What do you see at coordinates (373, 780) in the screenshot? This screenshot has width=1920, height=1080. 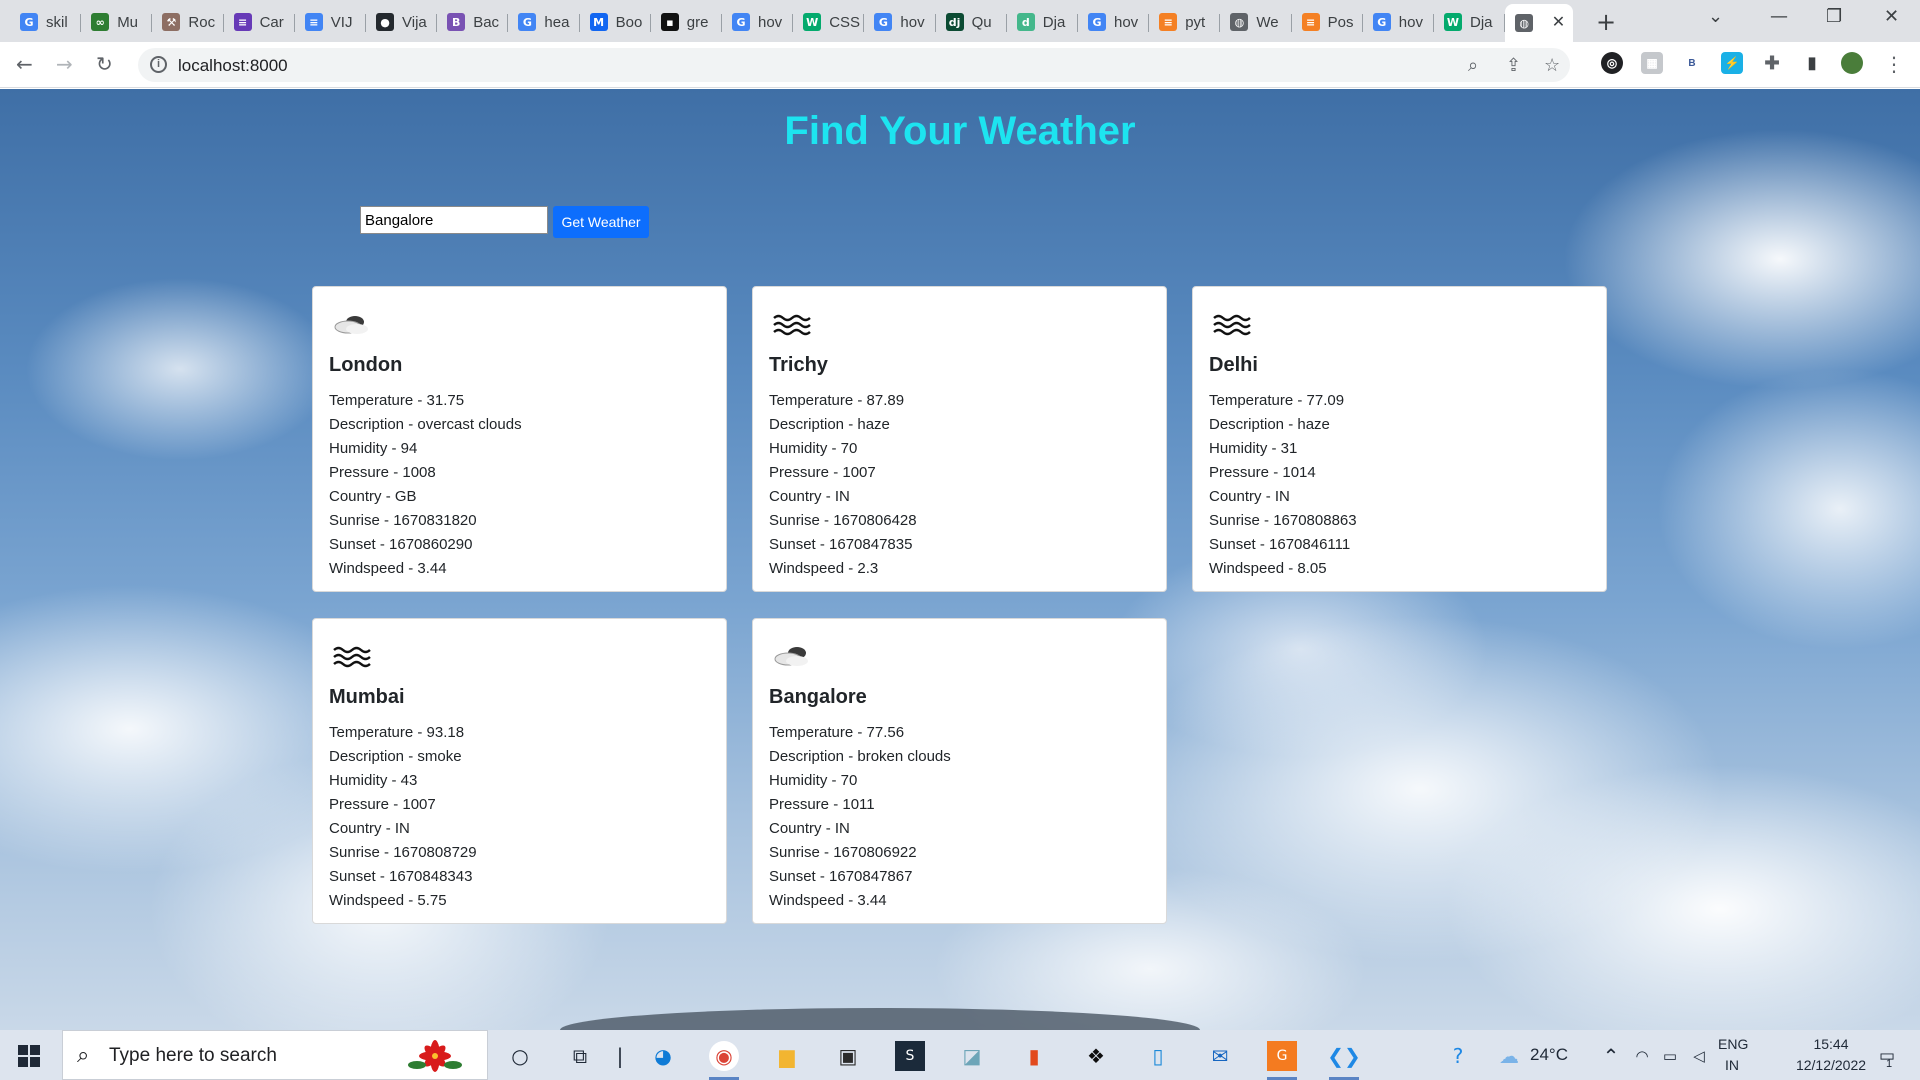 I see `humidity-text: Humidity - 43` at bounding box center [373, 780].